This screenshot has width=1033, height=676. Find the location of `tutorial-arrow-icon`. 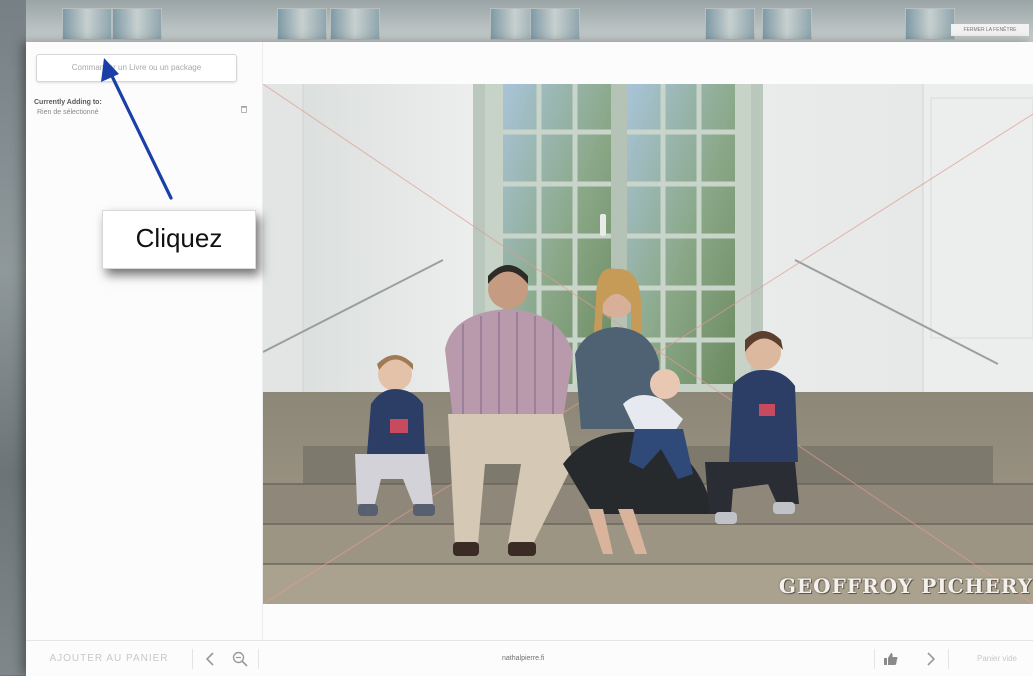

tutorial-arrow-icon is located at coordinates (137, 129).